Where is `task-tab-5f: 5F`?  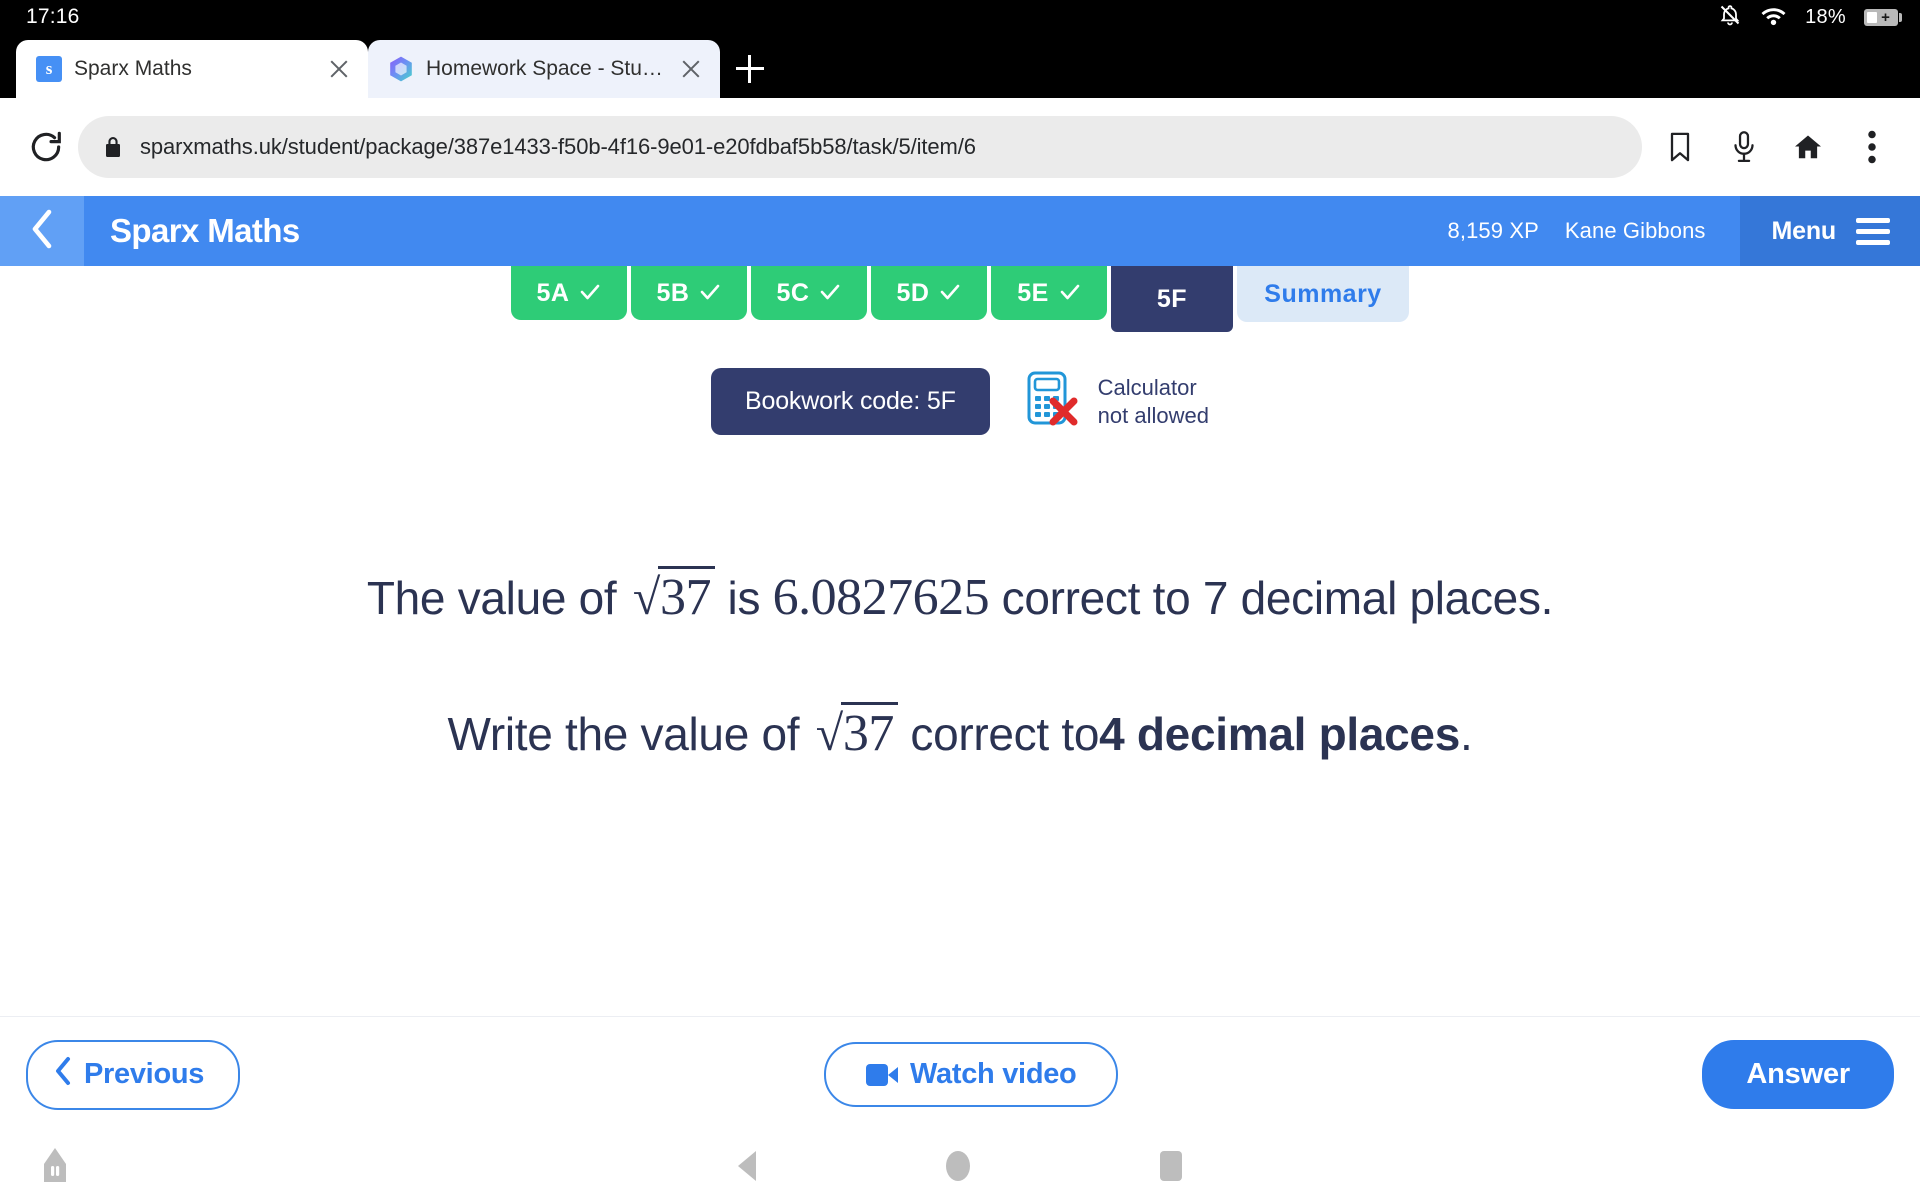 task-tab-5f: 5F is located at coordinates (1172, 299).